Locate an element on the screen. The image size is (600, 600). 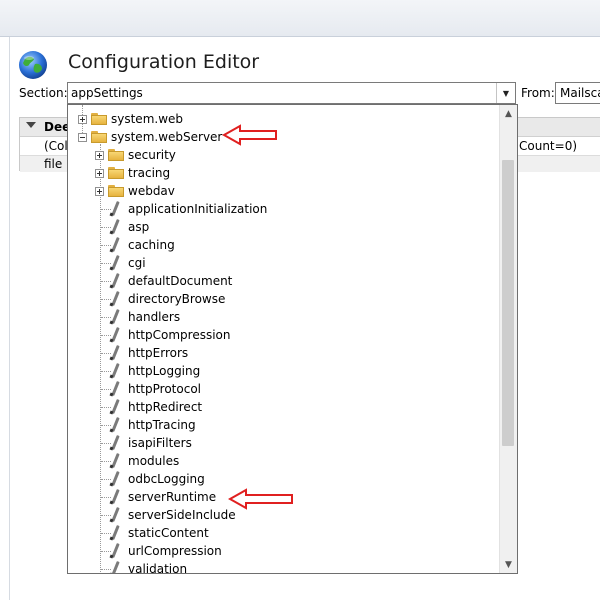
tree-item-isapifilters: isapiFilters is located at coordinates (143, 443).